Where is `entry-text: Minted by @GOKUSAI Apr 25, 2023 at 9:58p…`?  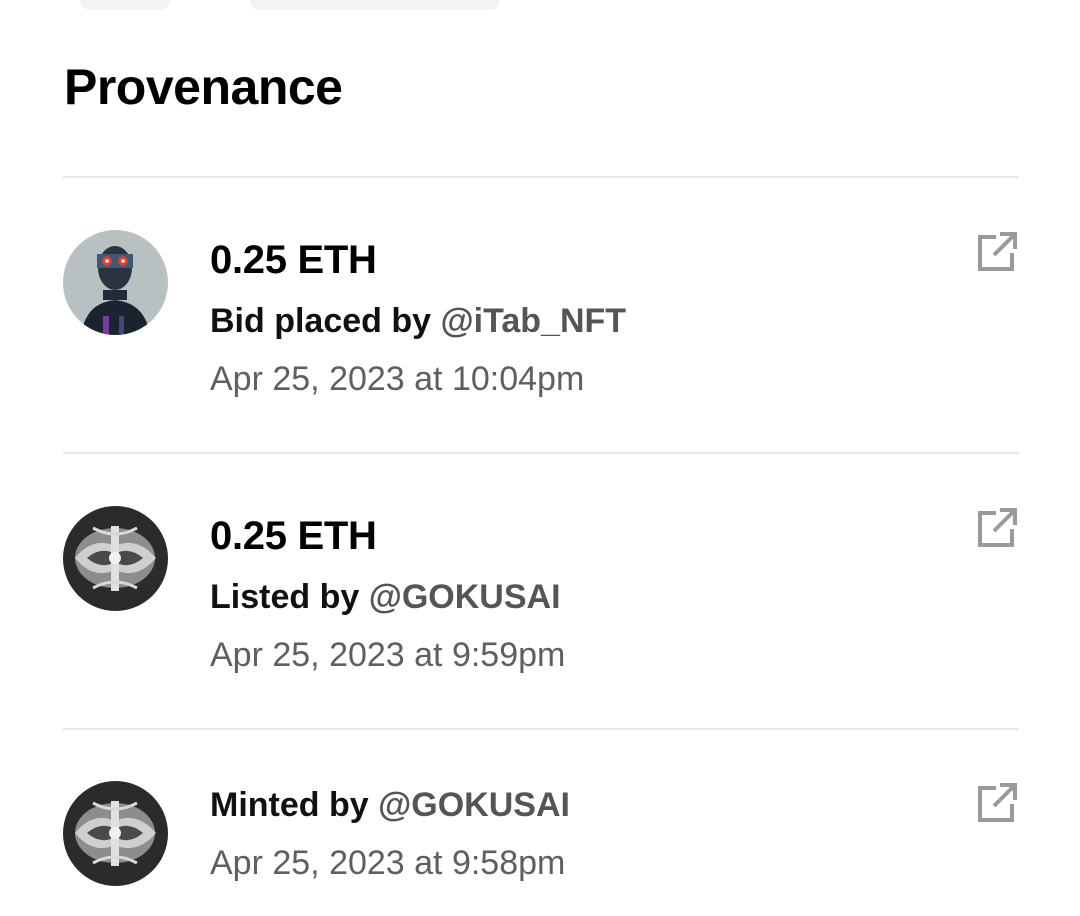 entry-text: Minted by @GOKUSAI Apr 25, 2023 at 9:58p… is located at coordinates (390, 834).